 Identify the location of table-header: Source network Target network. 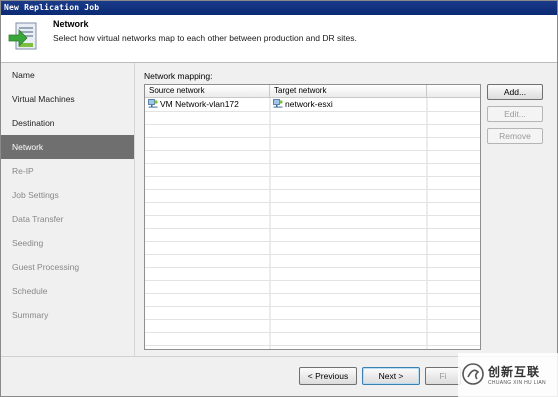
(312, 91).